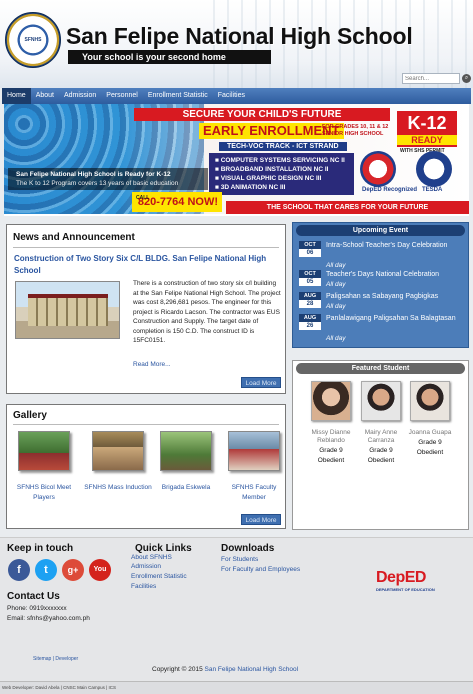 This screenshot has height=694, width=473. I want to click on gallery-item-label: Brigada Eskwela, so click(186, 488).